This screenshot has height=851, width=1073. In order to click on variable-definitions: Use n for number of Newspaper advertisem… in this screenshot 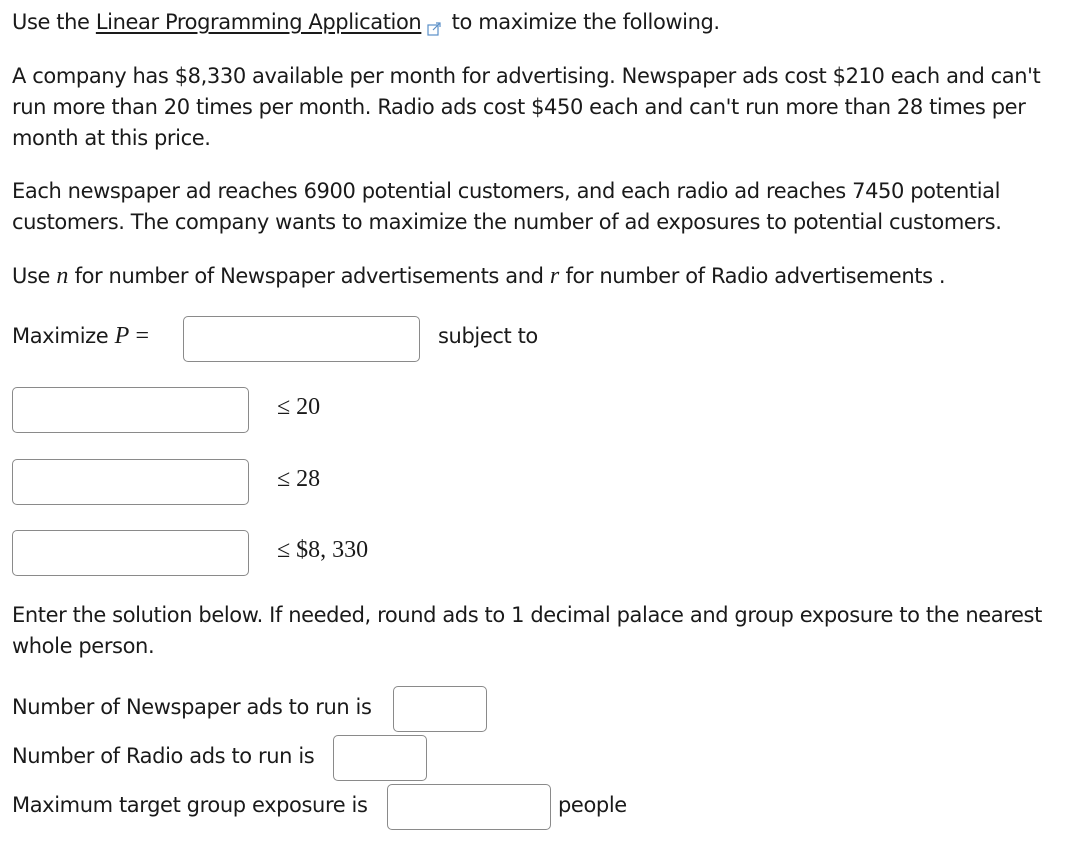, I will do `click(479, 276)`.